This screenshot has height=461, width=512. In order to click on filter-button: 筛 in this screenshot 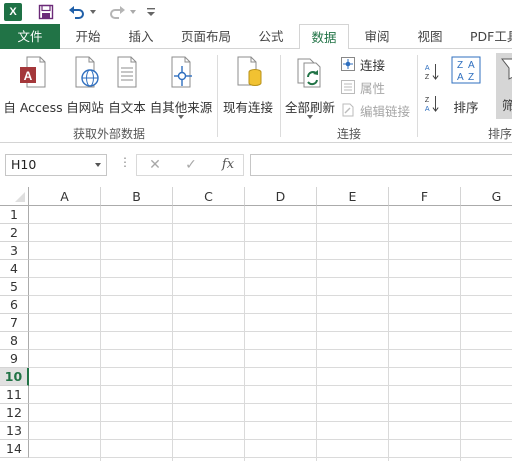, I will do `click(504, 86)`.